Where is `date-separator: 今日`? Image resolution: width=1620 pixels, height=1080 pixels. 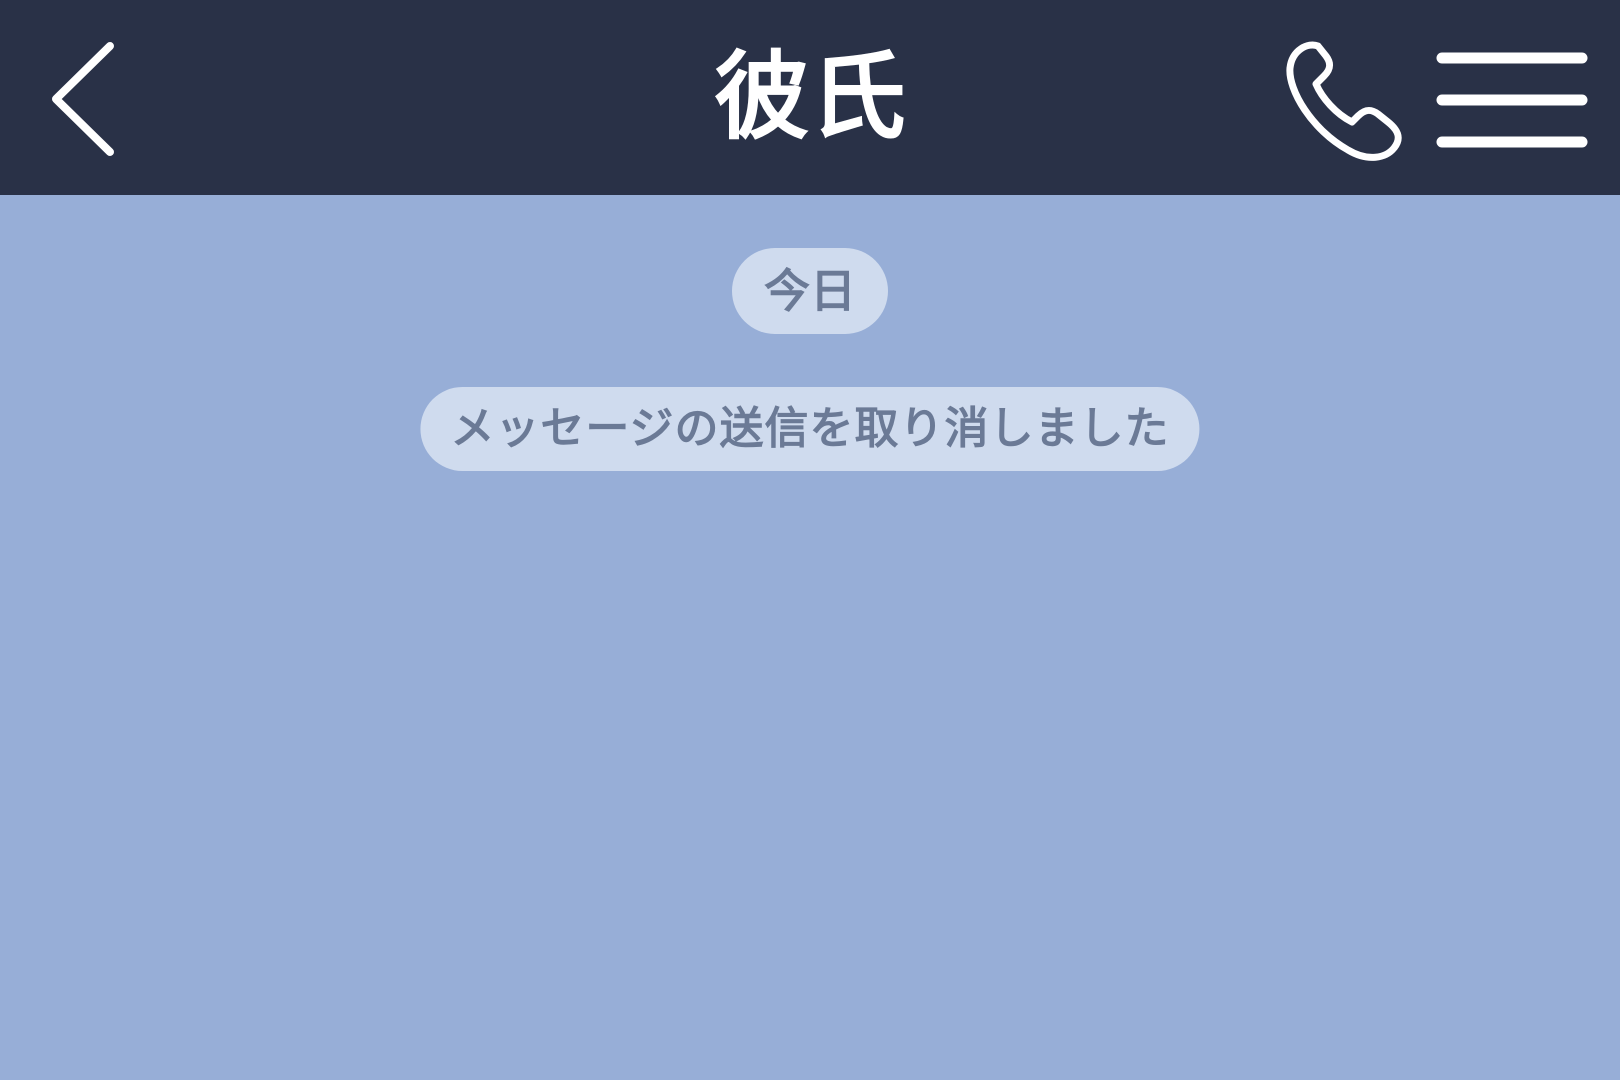 date-separator: 今日 is located at coordinates (810, 291).